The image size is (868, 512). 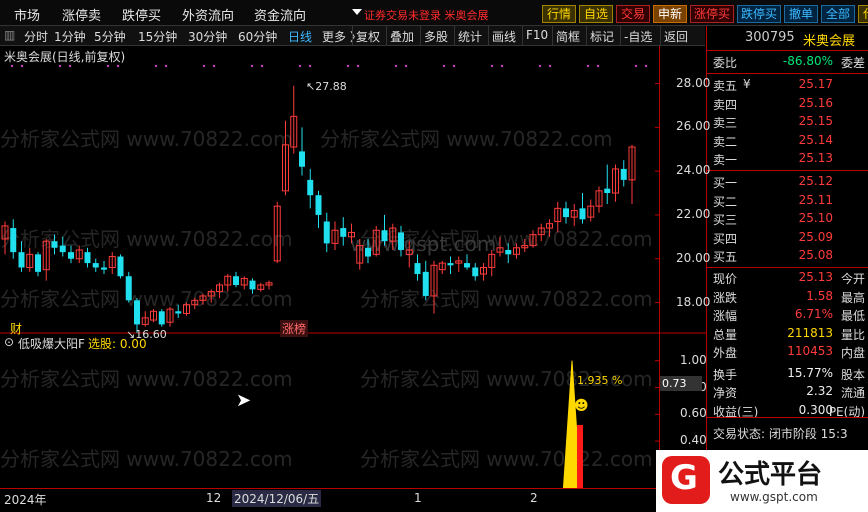 What do you see at coordinates (725, 104) in the screenshot?
I see `ask-label: 卖四` at bounding box center [725, 104].